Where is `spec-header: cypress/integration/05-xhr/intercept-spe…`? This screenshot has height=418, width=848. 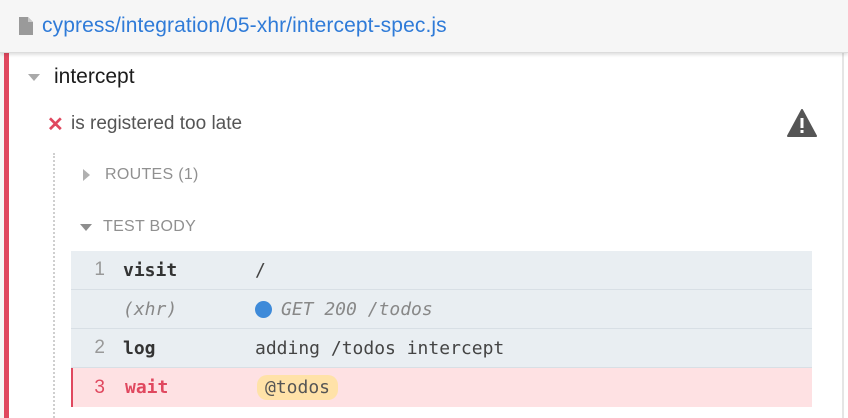
spec-header: cypress/integration/05-xhr/intercept-spe… is located at coordinates (424, 26).